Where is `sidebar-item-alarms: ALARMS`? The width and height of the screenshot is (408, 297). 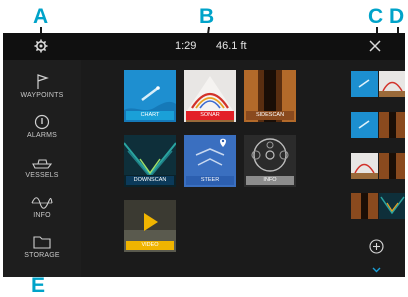
sidebar-item-alarms: ALARMS is located at coordinates (42, 131).